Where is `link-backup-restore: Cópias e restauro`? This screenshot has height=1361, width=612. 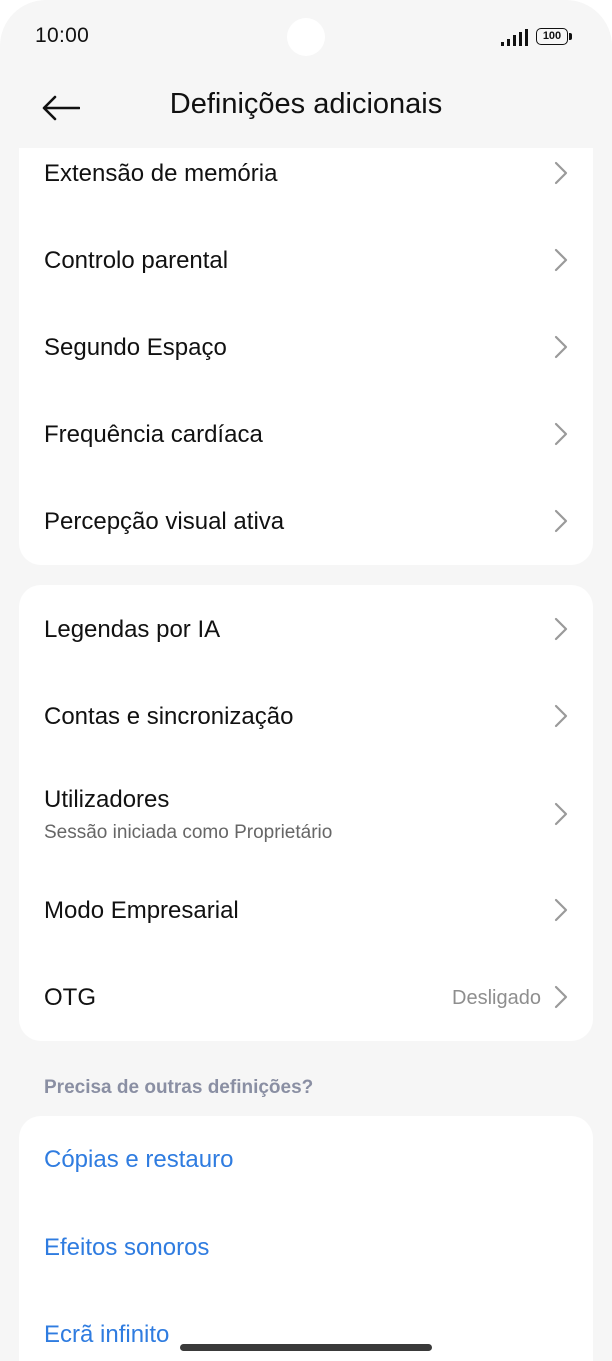
link-backup-restore: Cópias e restauro is located at coordinates (306, 1160).